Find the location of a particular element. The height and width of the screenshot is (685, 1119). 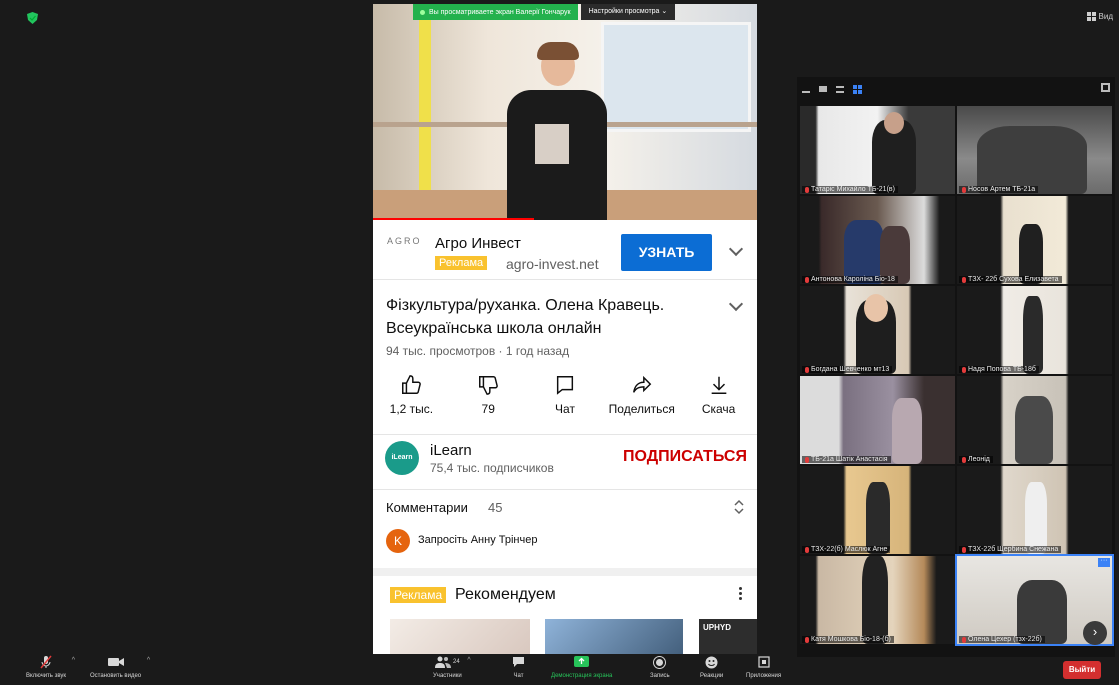

share-banner-text: Вы просматриваете экран Валерії Гончарук is located at coordinates (500, 12).